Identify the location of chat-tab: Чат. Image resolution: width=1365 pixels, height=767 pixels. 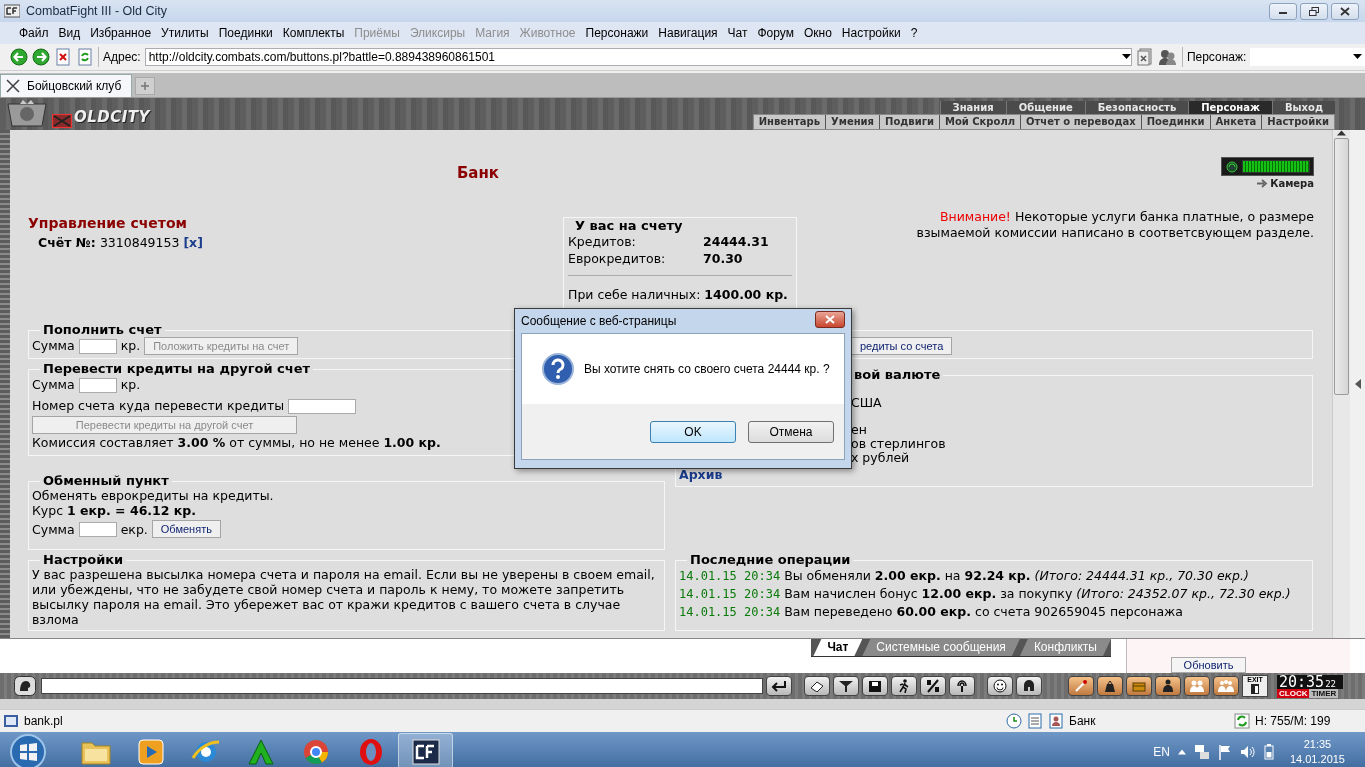
(838, 647).